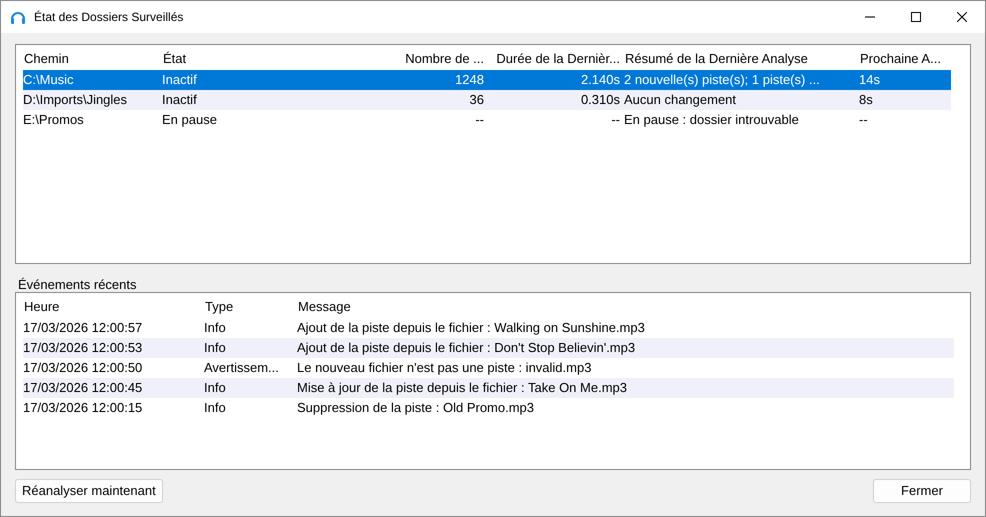 The image size is (986, 517). What do you see at coordinates (277, 59) in the screenshot?
I see `column-header: État` at bounding box center [277, 59].